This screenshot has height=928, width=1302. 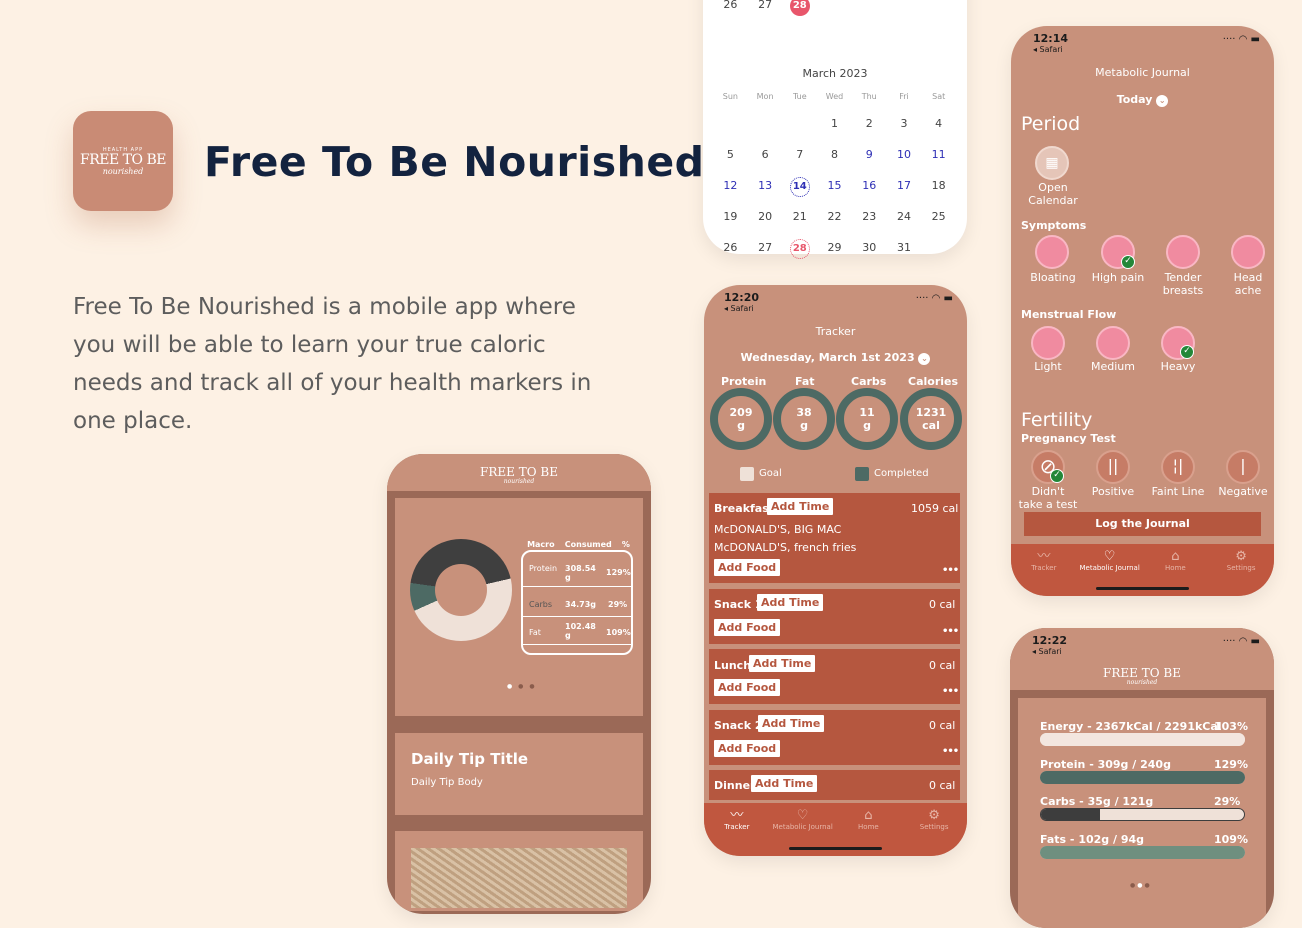 What do you see at coordinates (799, 154) in the screenshot?
I see `cal-day: 7` at bounding box center [799, 154].